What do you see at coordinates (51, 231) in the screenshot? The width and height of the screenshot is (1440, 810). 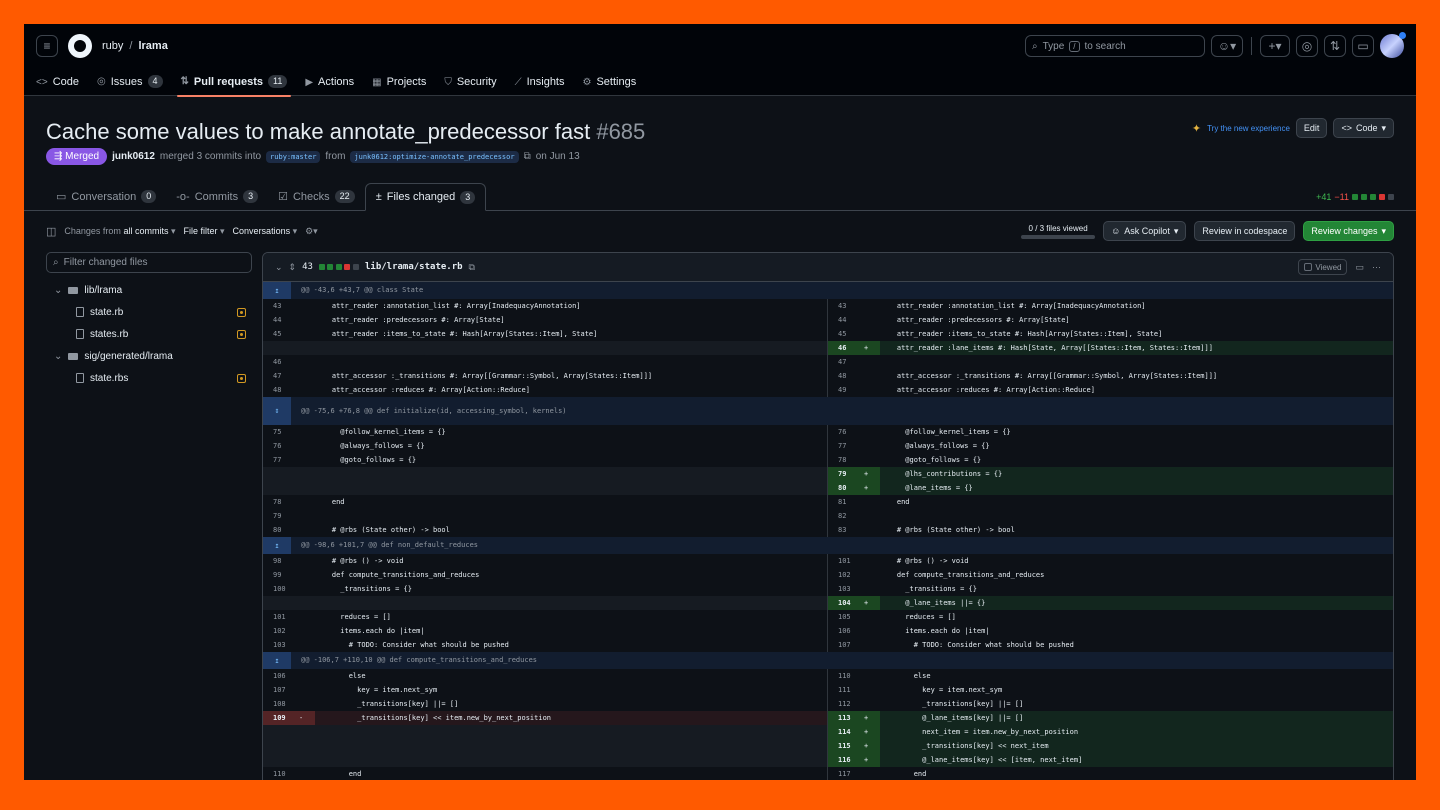 I see `sidebar-toggle-icon: ◫` at bounding box center [51, 231].